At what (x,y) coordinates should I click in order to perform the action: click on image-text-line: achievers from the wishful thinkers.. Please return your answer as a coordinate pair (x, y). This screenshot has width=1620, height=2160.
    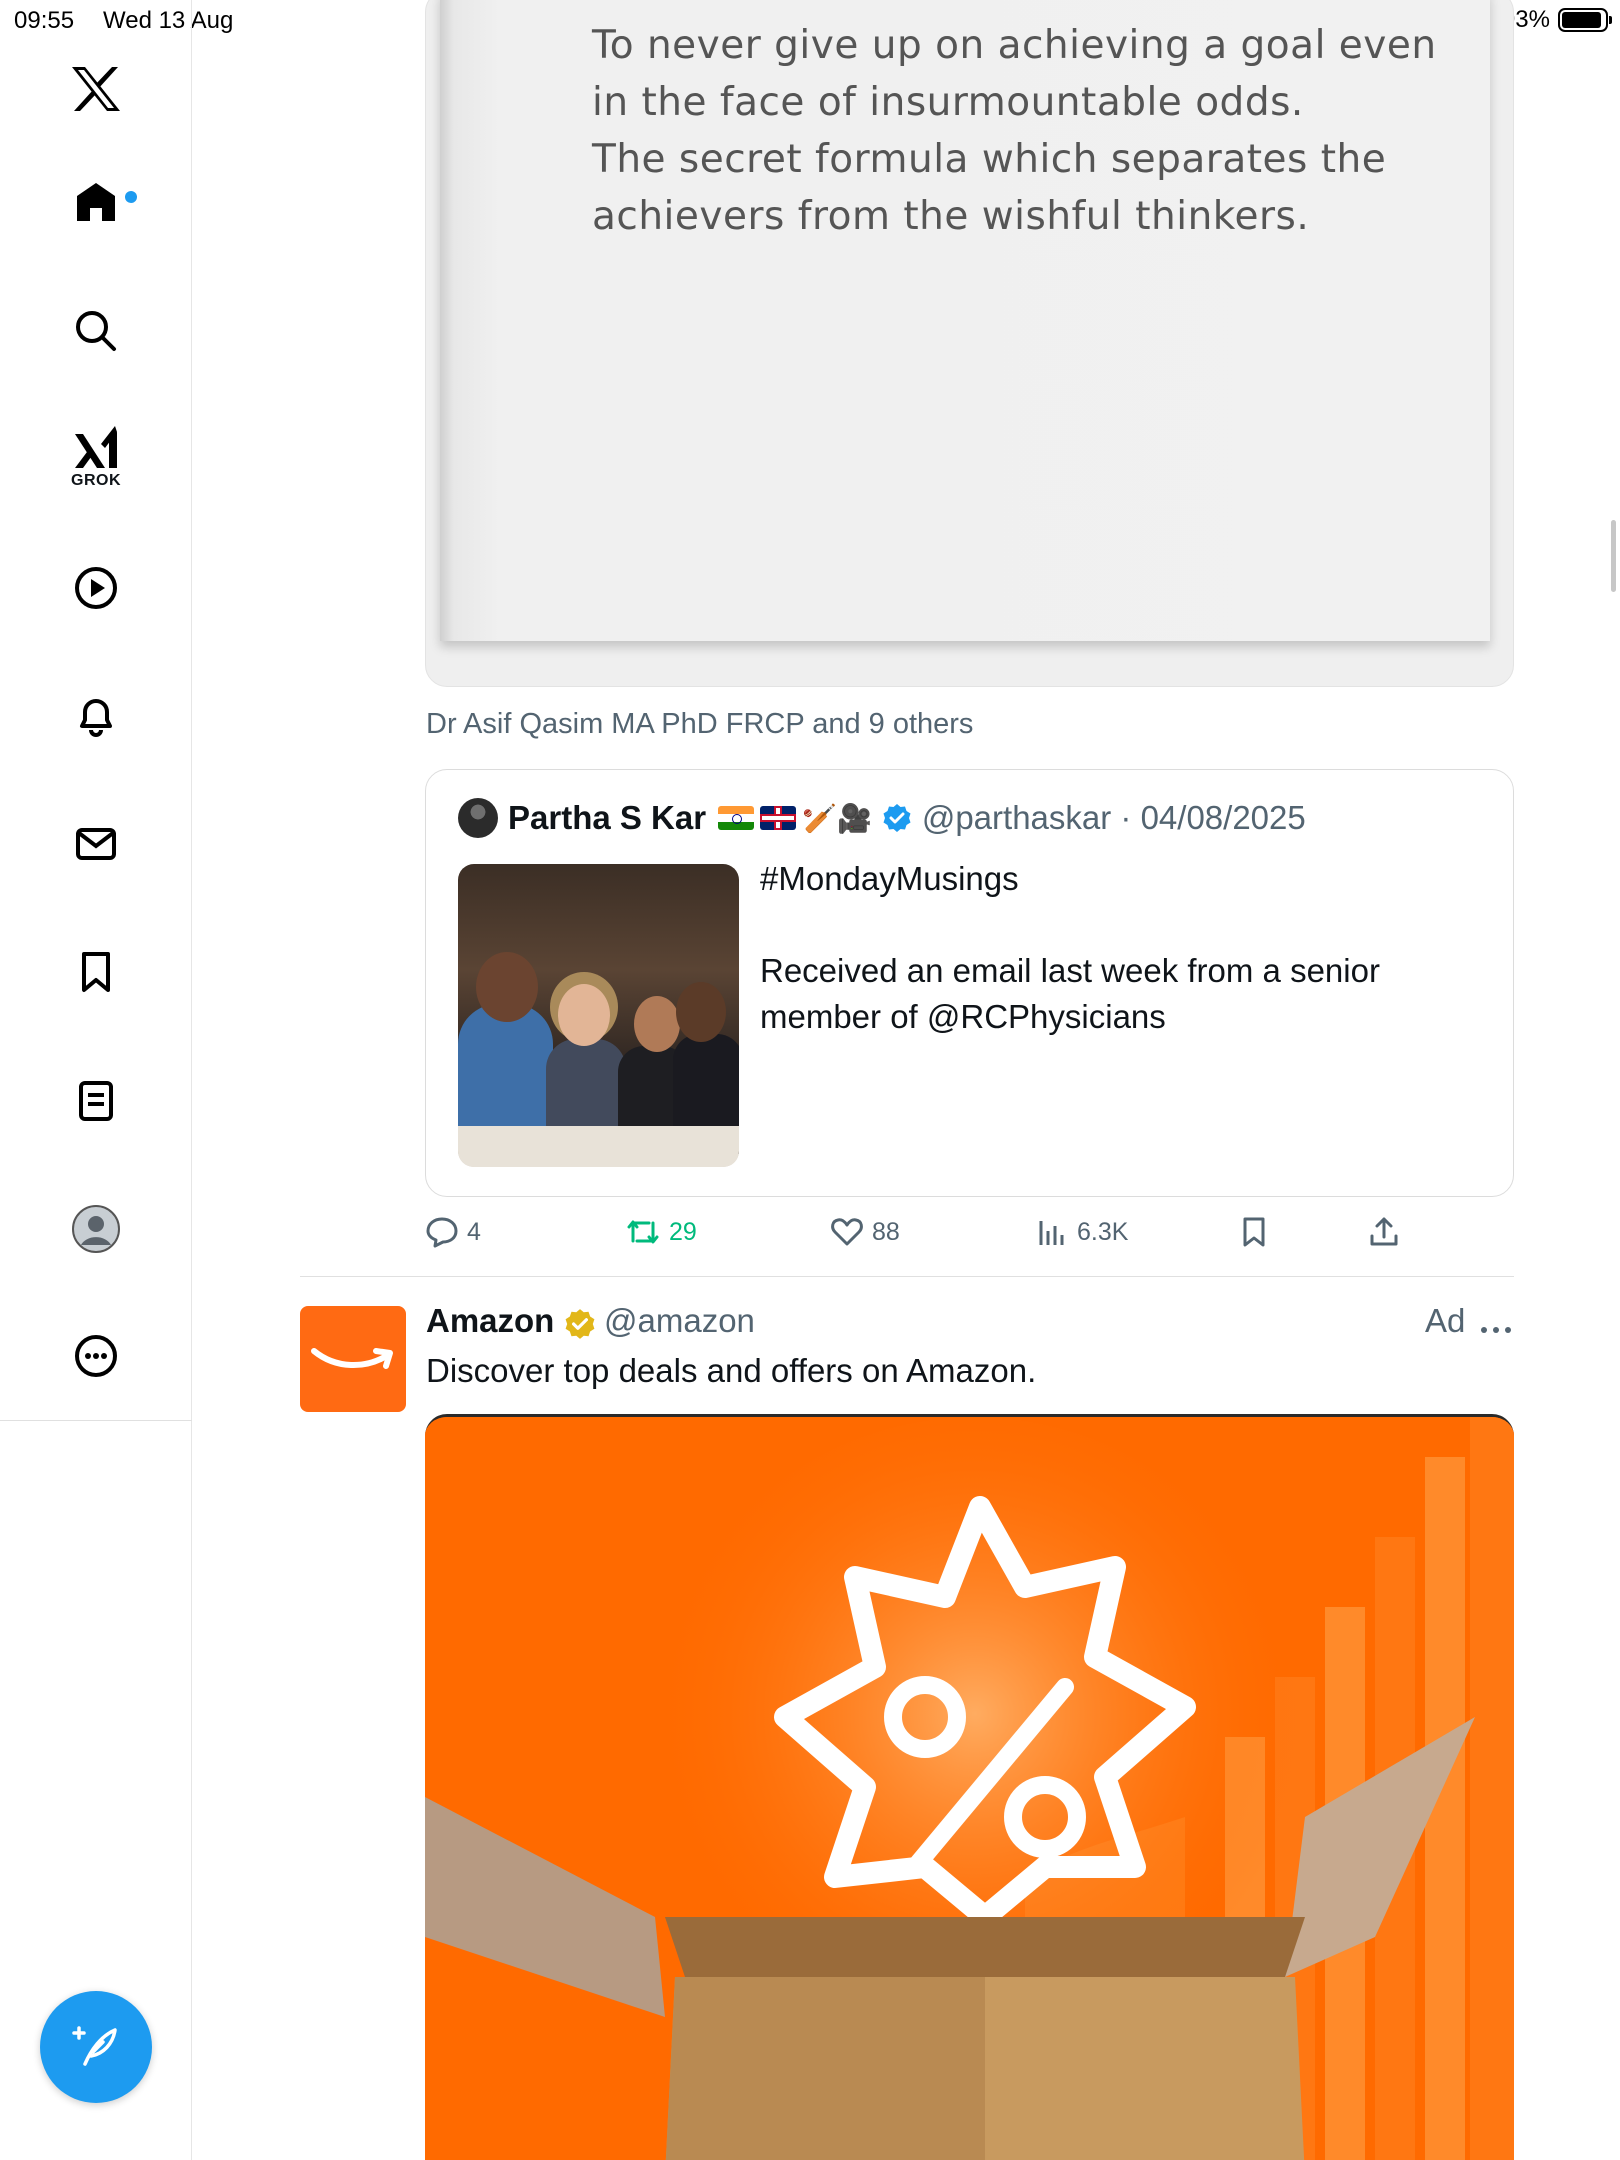
    Looking at the image, I should click on (951, 216).